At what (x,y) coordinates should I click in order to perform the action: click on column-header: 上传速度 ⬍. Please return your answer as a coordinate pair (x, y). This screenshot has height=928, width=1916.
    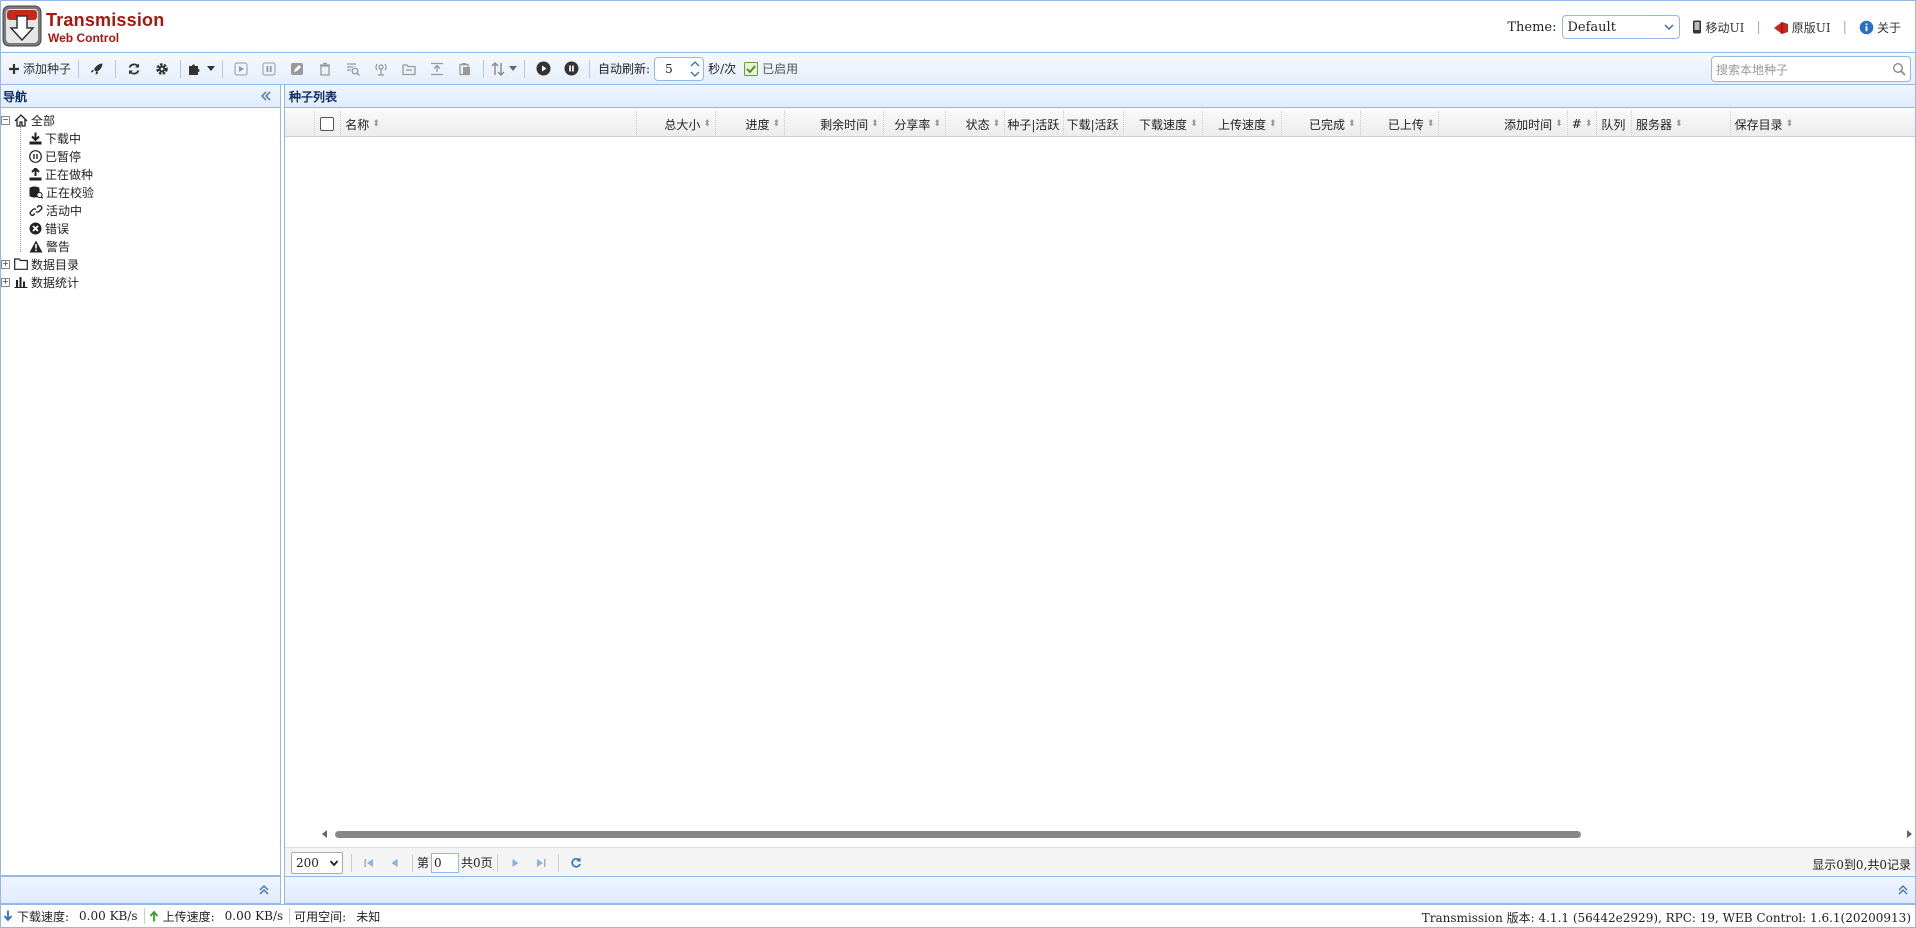
    Looking at the image, I should click on (1242, 124).